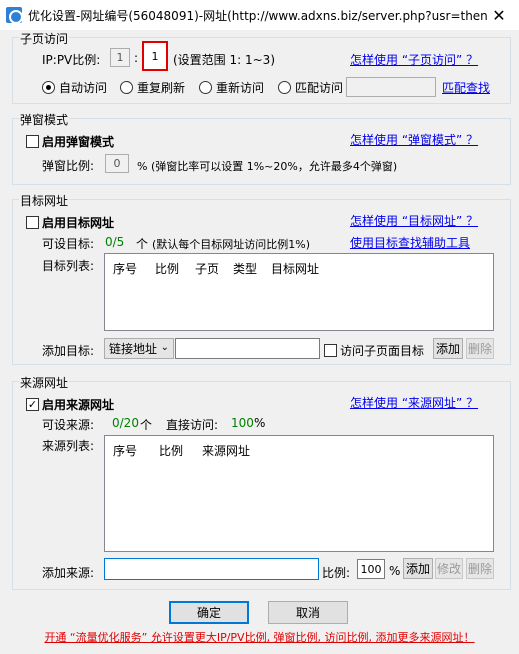 The height and width of the screenshot is (654, 519). Describe the element at coordinates (299, 493) in the screenshot. I see `source-list: 序号 比例 来源网址` at that location.